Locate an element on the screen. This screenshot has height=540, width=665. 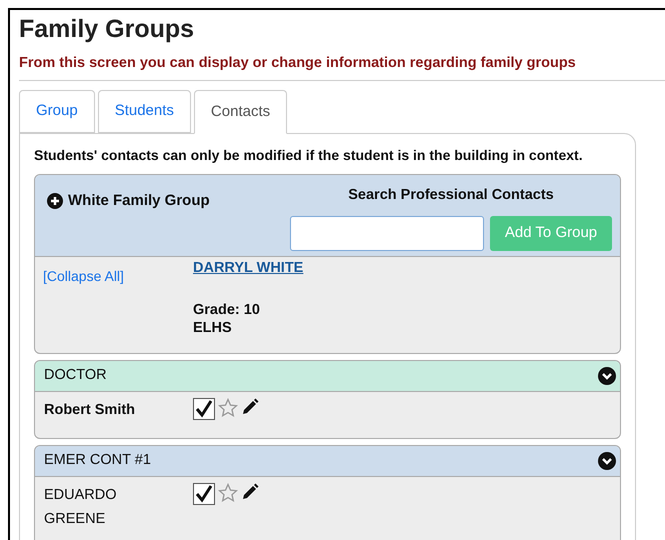
student-grade: Grade: 10 is located at coordinates (226, 310).